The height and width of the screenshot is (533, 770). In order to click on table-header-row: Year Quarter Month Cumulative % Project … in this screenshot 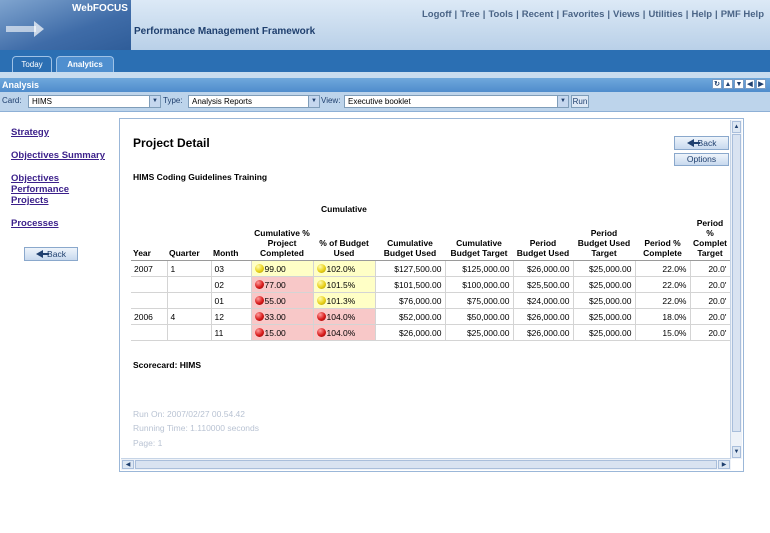, I will do `click(430, 239)`.